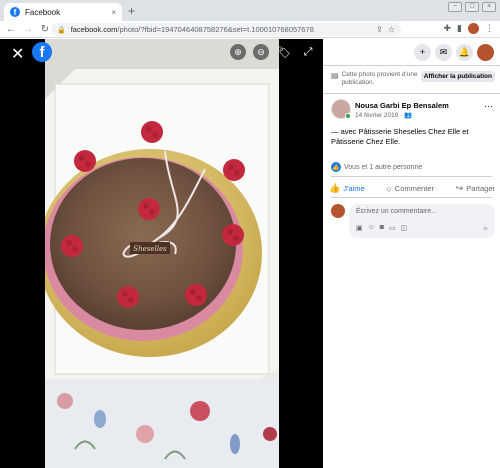  Describe the element at coordinates (28, 29) in the screenshot. I see `forward-arrow-icon: →` at that location.